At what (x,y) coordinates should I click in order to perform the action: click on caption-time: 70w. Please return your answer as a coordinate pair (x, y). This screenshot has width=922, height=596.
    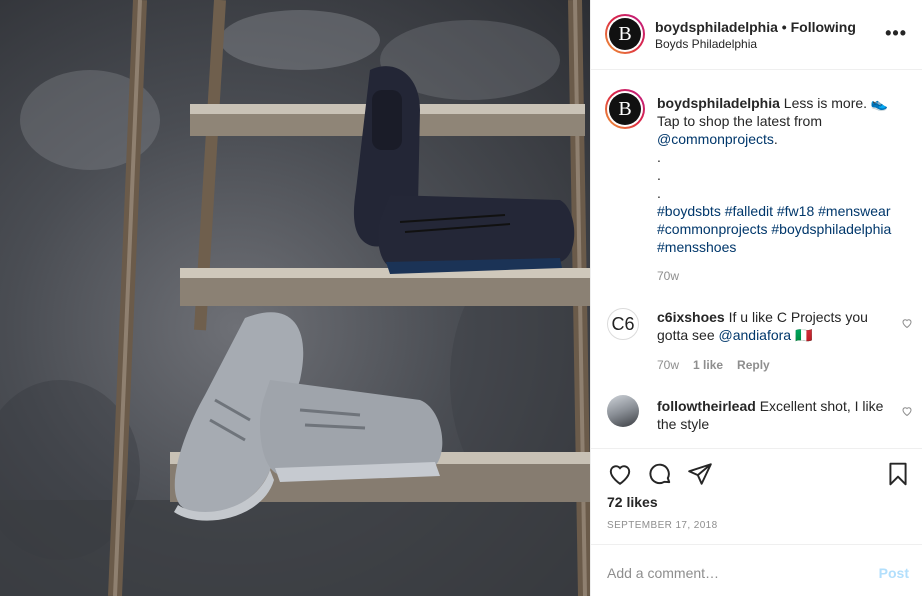
    Looking at the image, I should click on (668, 276).